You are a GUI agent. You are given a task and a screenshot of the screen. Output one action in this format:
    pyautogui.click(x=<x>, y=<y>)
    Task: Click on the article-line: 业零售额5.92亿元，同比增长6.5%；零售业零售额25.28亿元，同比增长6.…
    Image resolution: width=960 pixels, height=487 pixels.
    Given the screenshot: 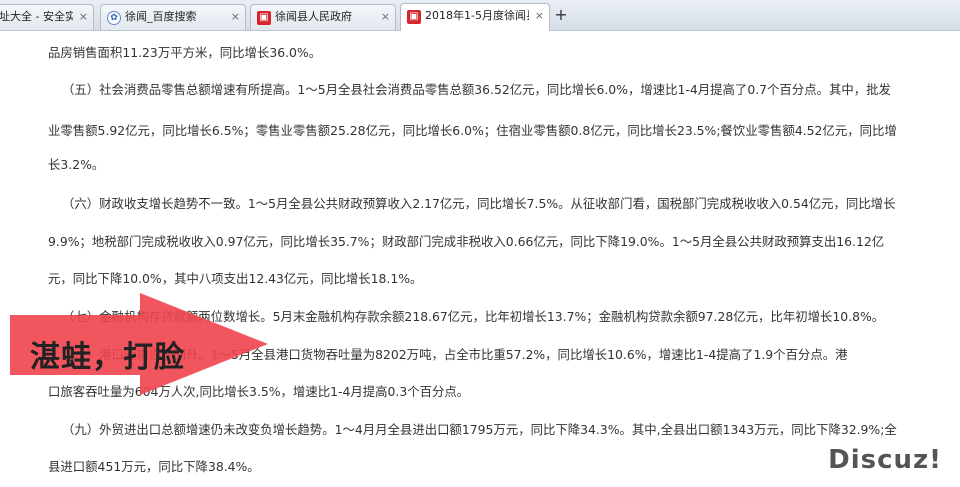 What is the action you would take?
    pyautogui.click(x=472, y=130)
    